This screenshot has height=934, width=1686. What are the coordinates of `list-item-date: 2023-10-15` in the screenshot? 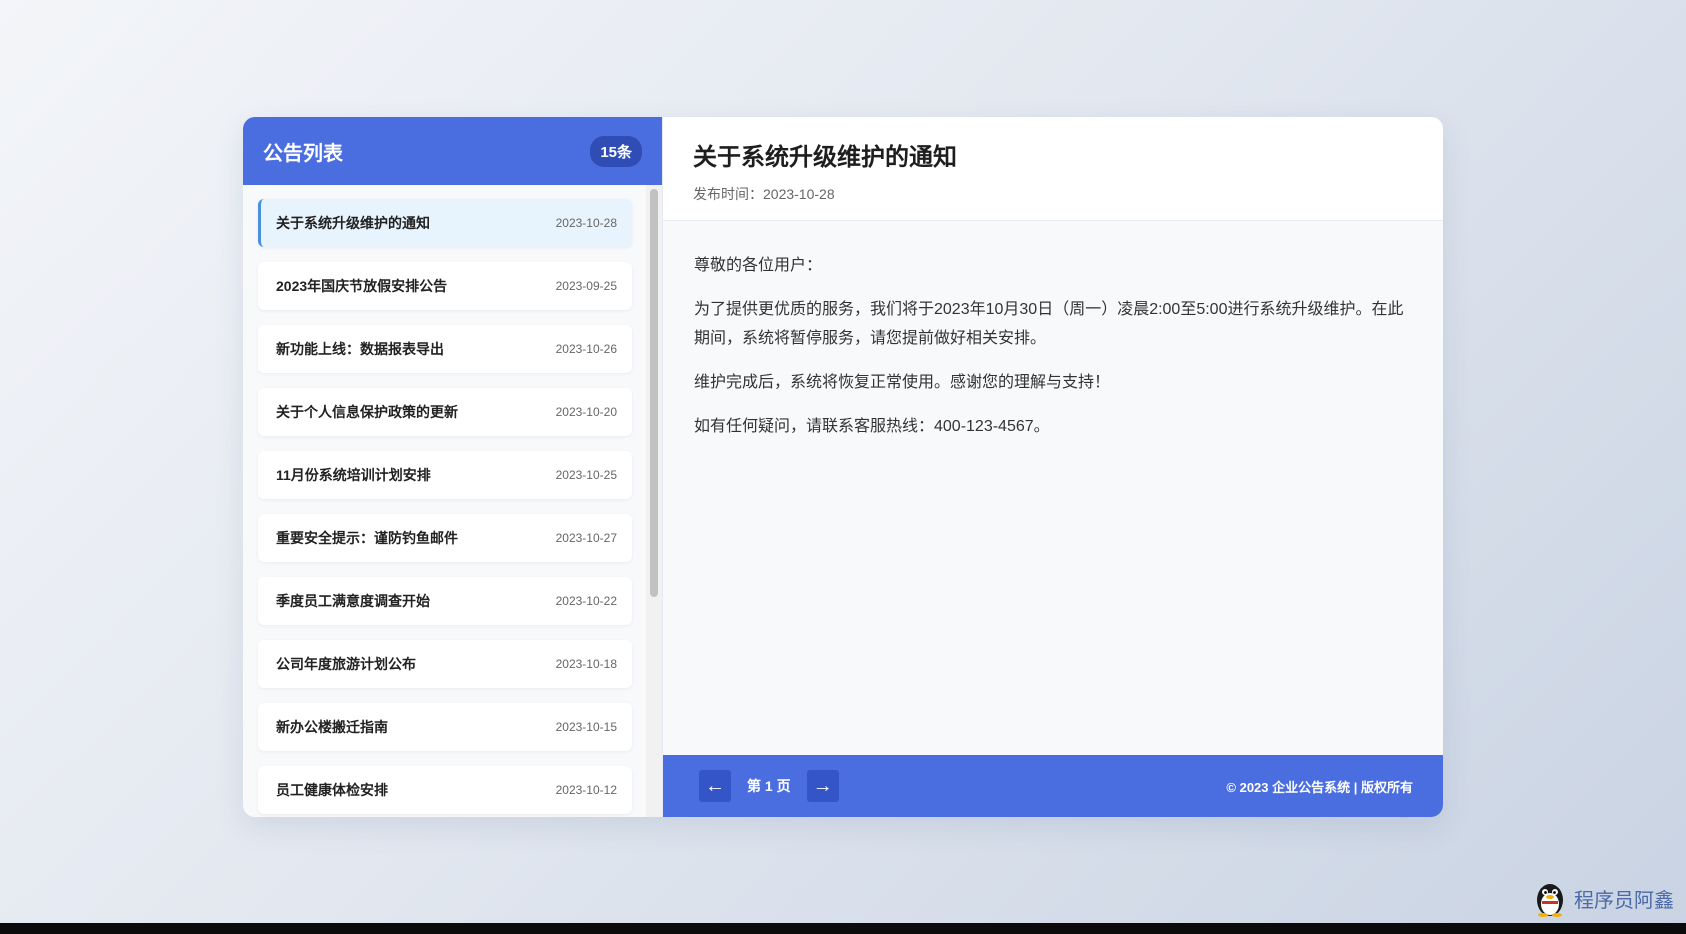 It's located at (586, 727).